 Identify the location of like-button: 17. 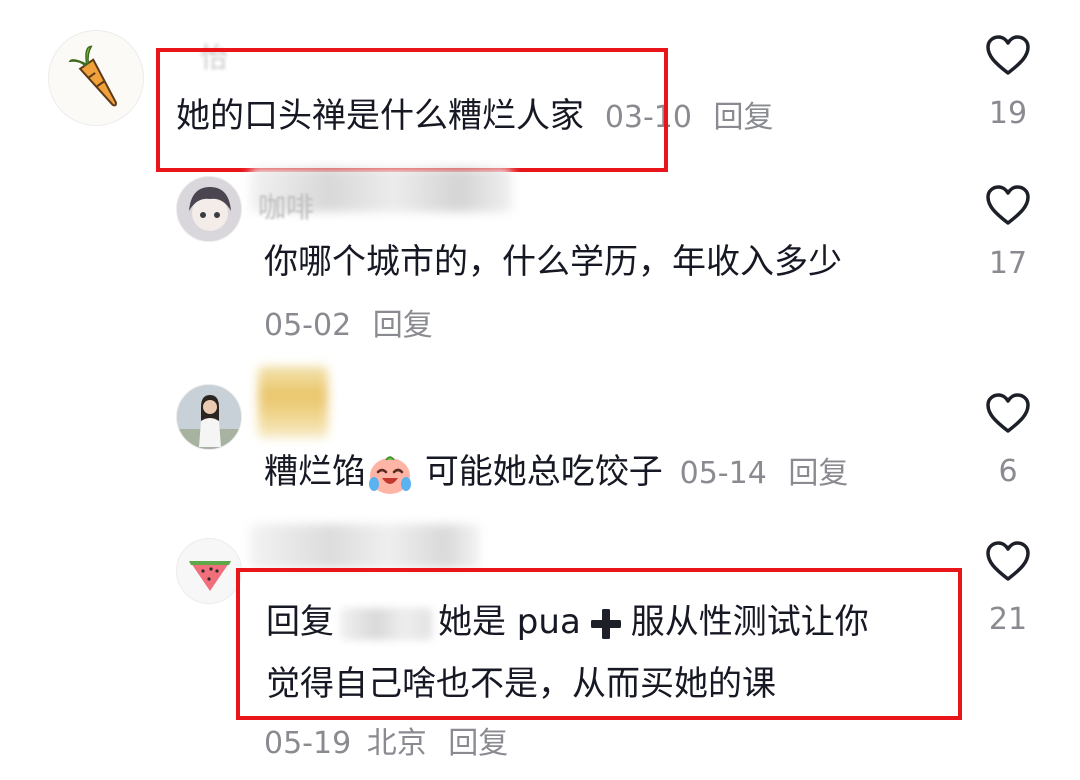
(1008, 234).